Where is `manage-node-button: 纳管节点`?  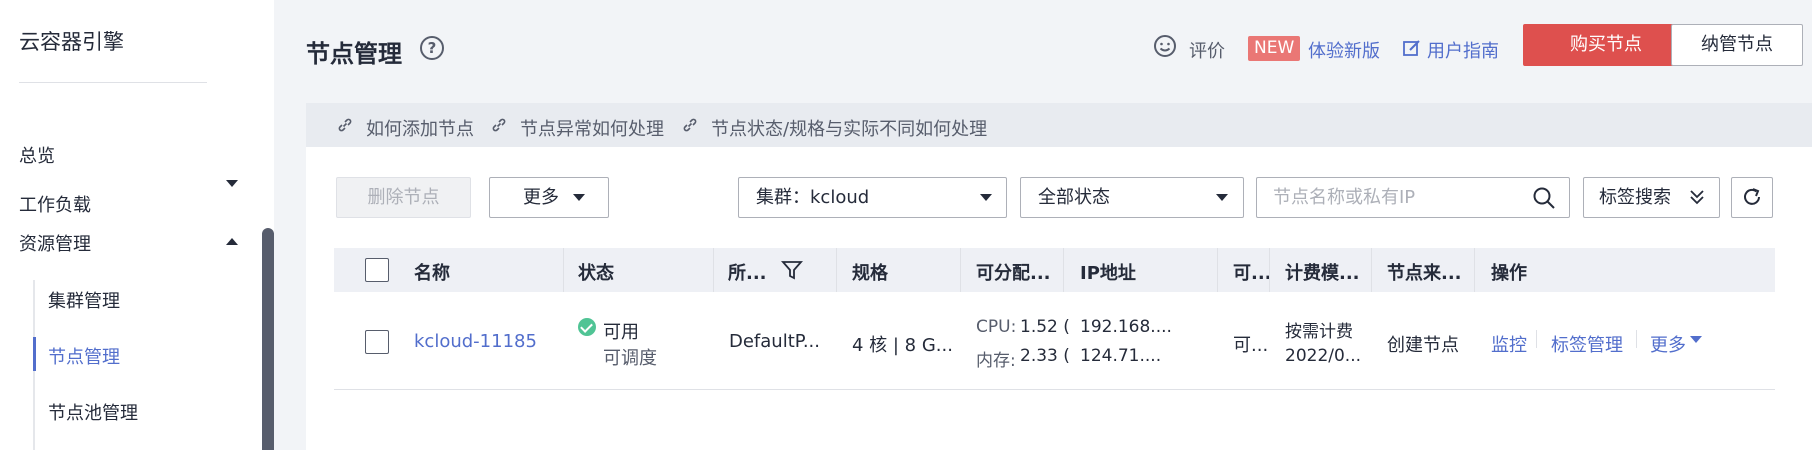 manage-node-button: 纳管节点 is located at coordinates (1737, 45).